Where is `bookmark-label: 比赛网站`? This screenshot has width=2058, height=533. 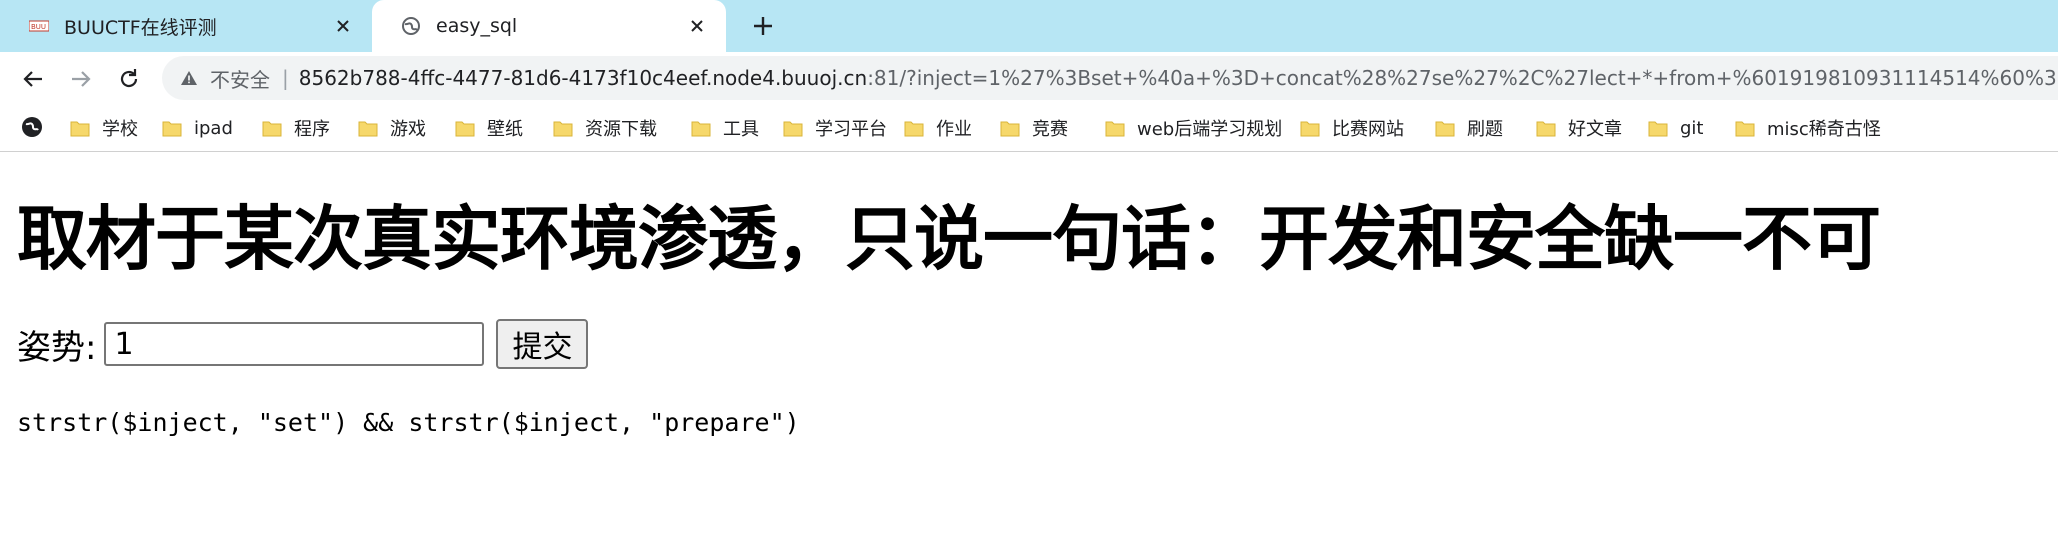 bookmark-label: 比赛网站 is located at coordinates (1368, 129).